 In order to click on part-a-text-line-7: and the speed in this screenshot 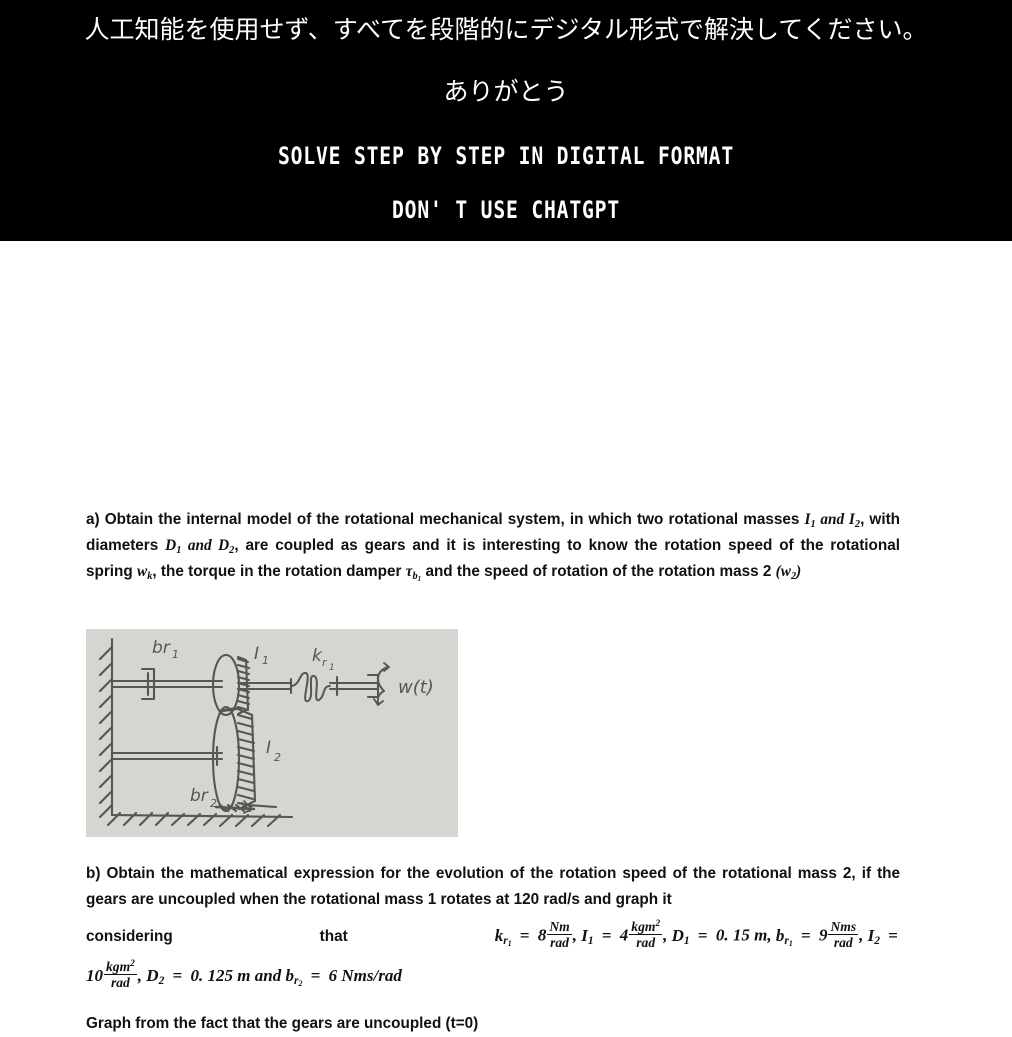, I will do `click(477, 571)`.